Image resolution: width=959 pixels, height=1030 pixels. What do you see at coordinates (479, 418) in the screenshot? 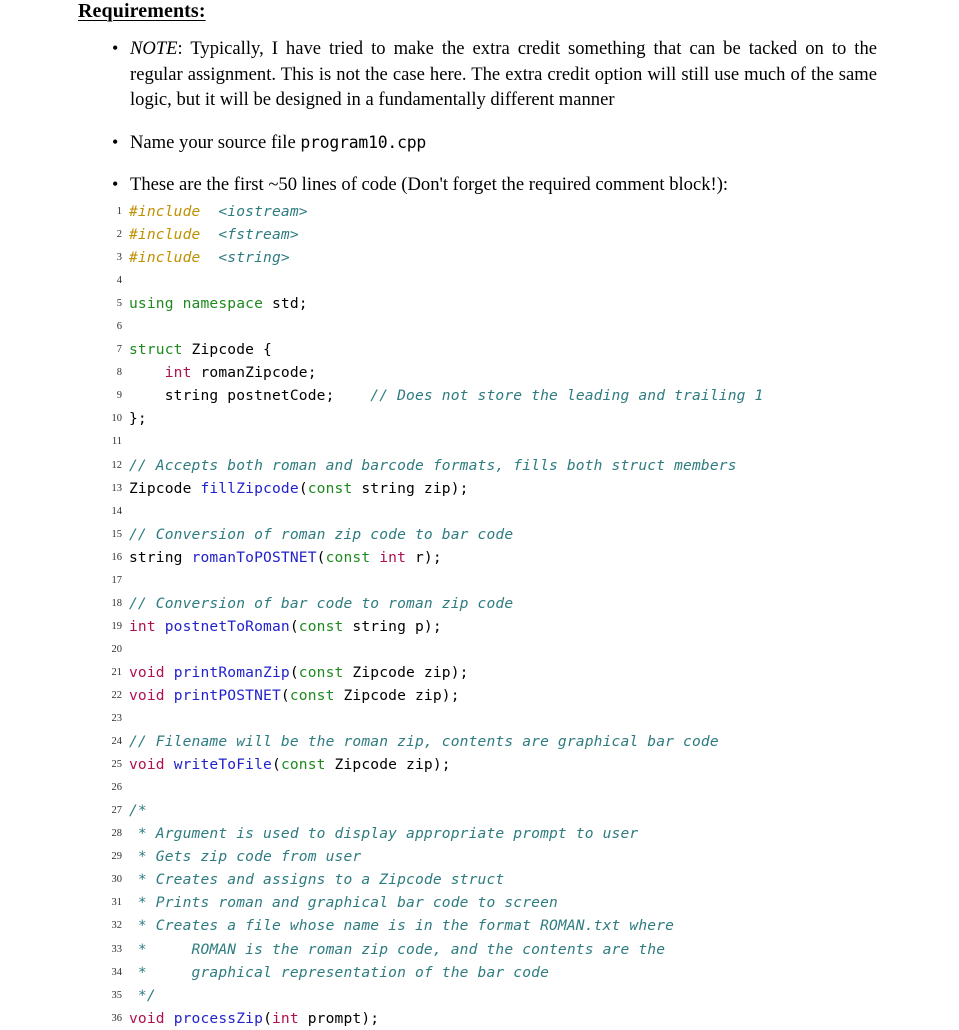
I see `code-line: 10};` at bounding box center [479, 418].